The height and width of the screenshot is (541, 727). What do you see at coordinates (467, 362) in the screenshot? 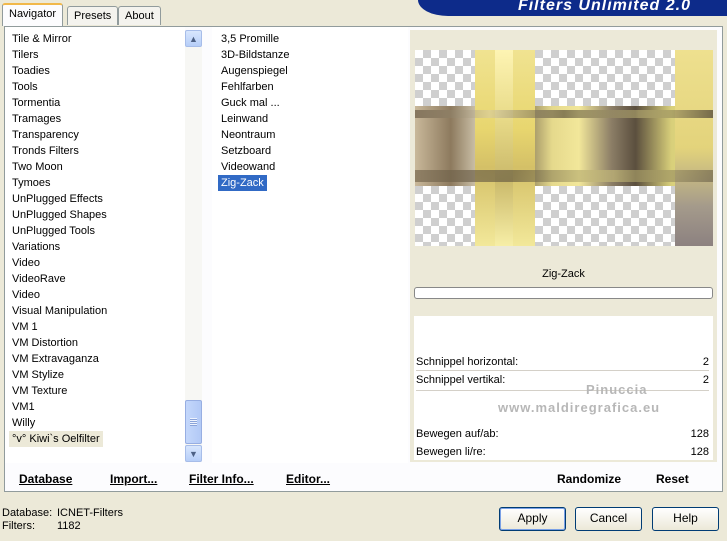
I see `param-label-schnippel-horizontal: Schnippel horizontal:` at bounding box center [467, 362].